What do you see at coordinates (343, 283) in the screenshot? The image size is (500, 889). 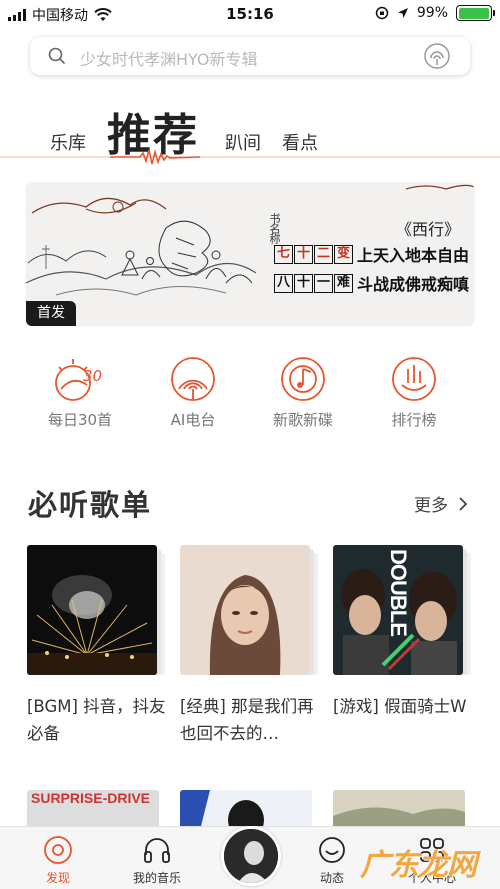 I see `seal-box: 难` at bounding box center [343, 283].